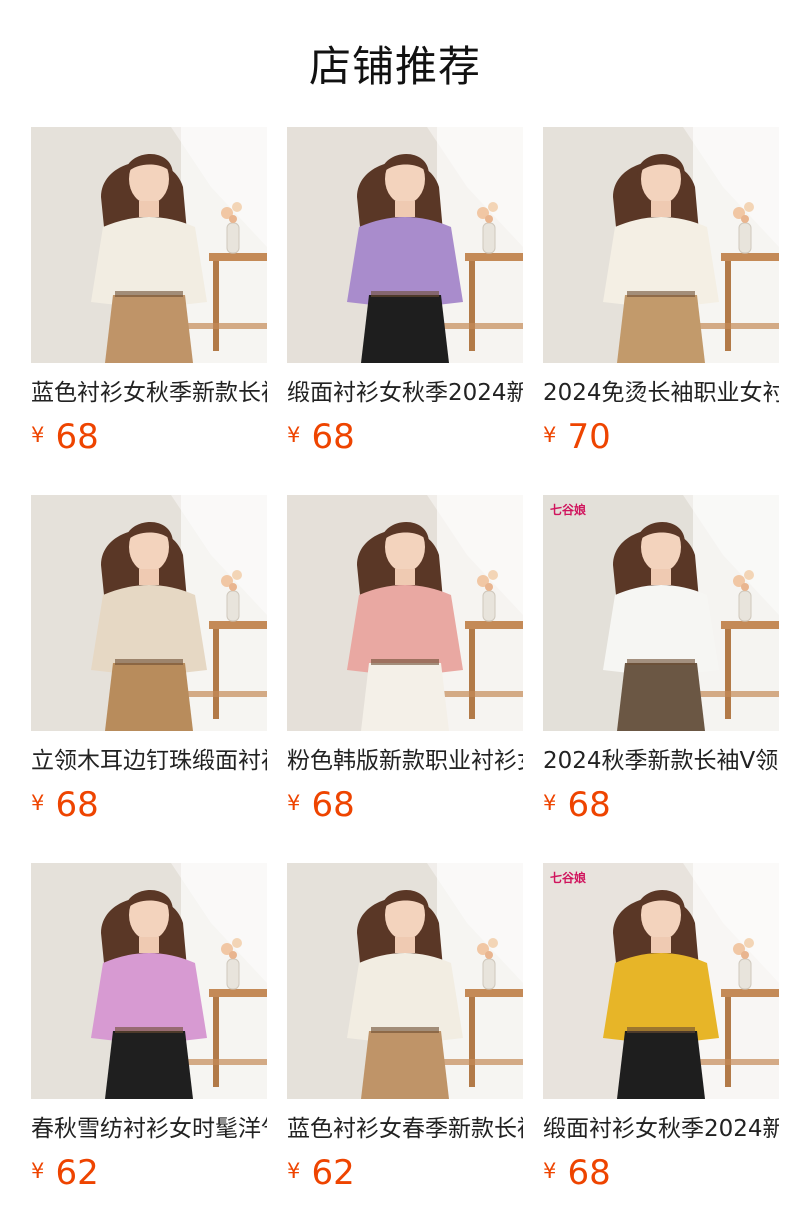 Image resolution: width=790 pixels, height=1232 pixels. I want to click on product-card: 蓝色衬衫女秋季新款长袖 ¥ 68, so click(149, 292).